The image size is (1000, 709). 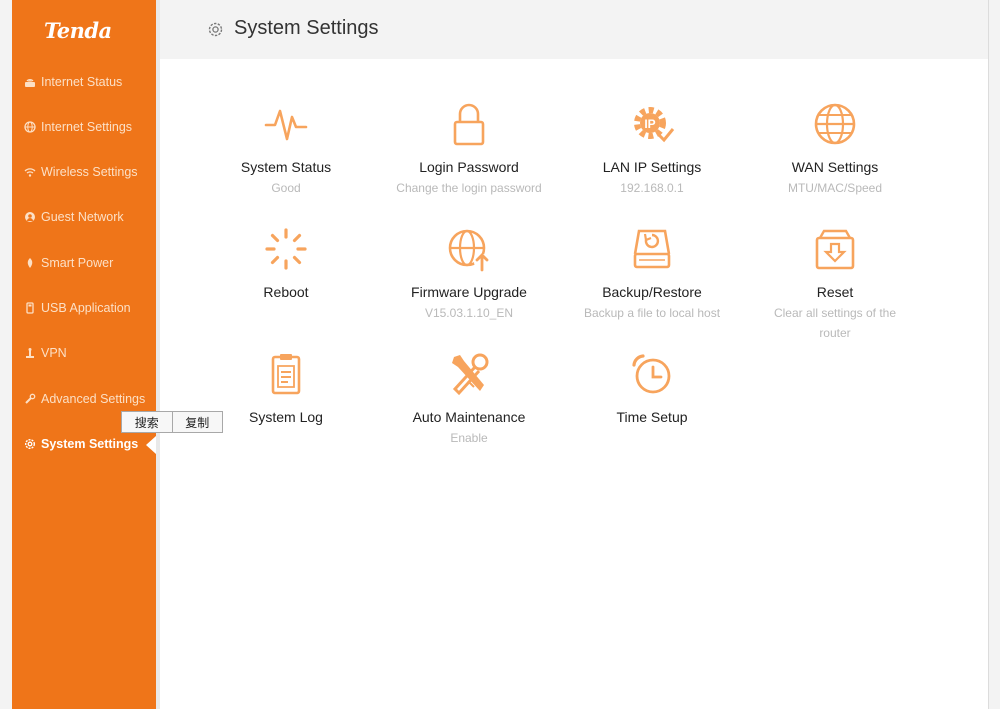 I want to click on tile-label: Backup/Restore, so click(x=652, y=292).